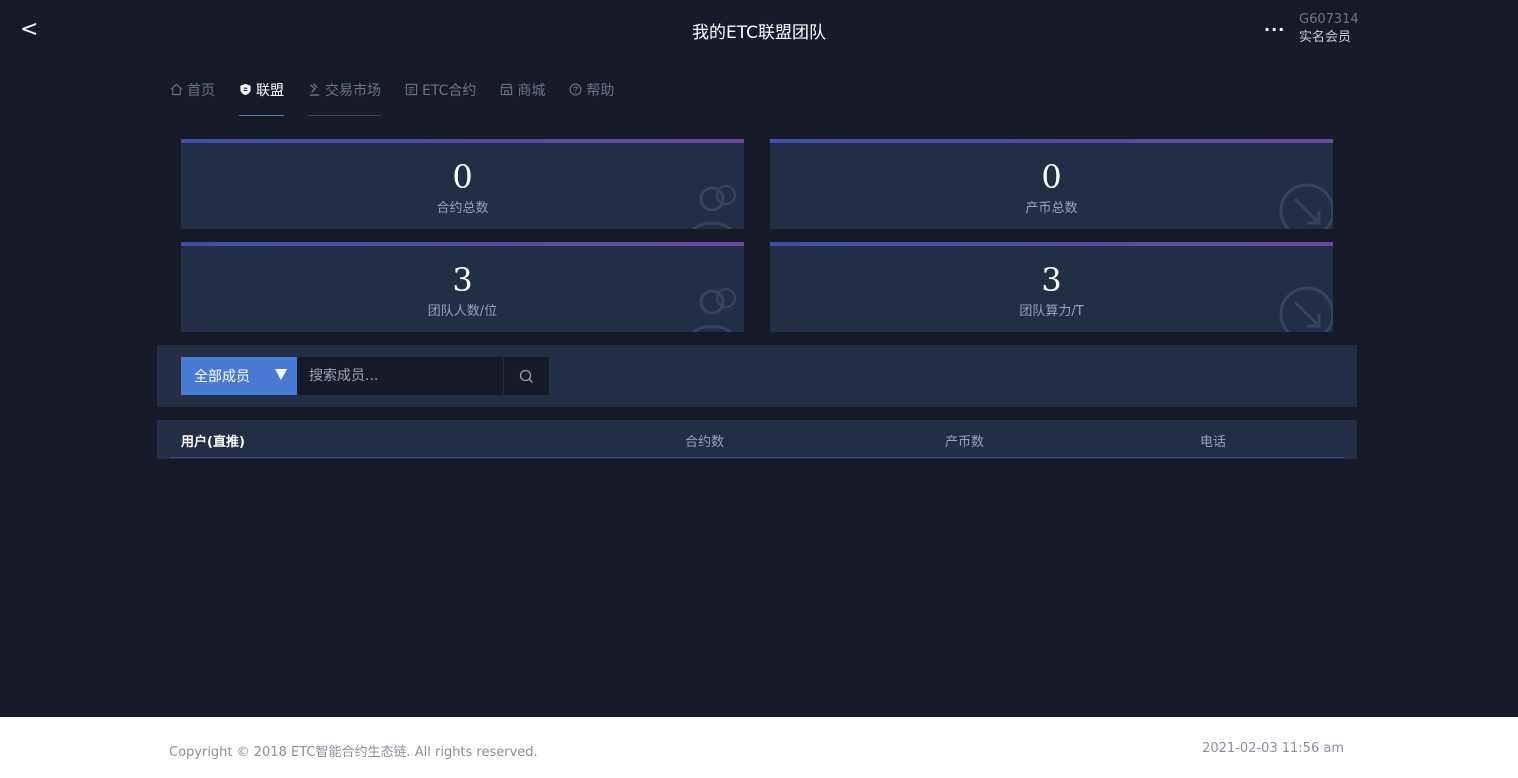 This screenshot has height=778, width=1518. What do you see at coordinates (462, 311) in the screenshot?
I see `stat-label: 团队人数/位` at bounding box center [462, 311].